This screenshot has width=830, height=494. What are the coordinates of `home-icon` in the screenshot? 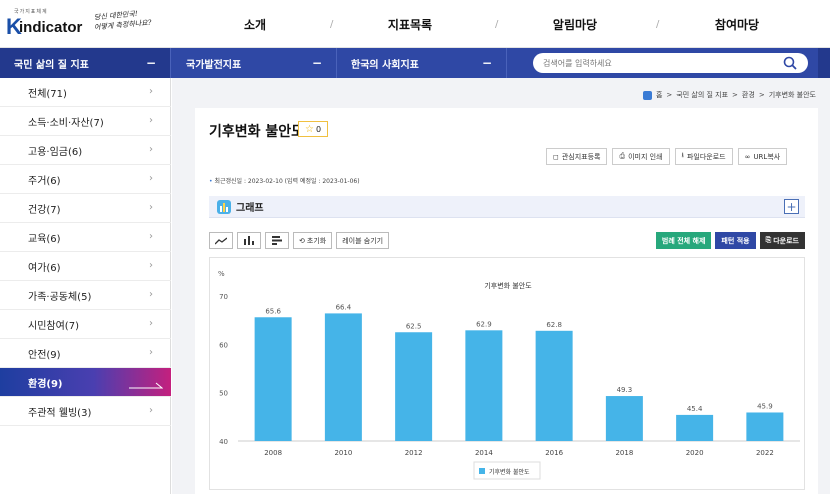 It's located at (647, 95).